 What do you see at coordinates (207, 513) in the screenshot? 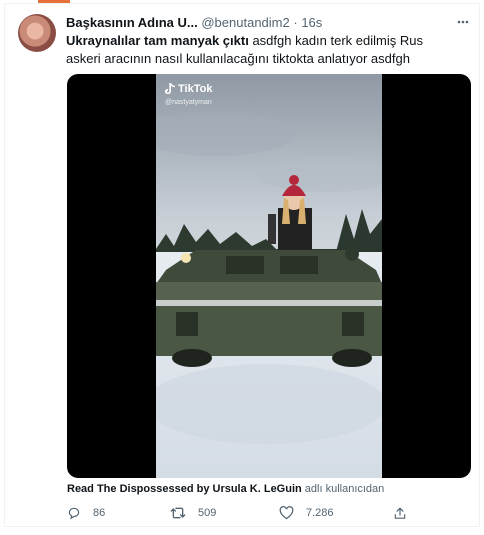
I see `retweet-count: 509` at bounding box center [207, 513].